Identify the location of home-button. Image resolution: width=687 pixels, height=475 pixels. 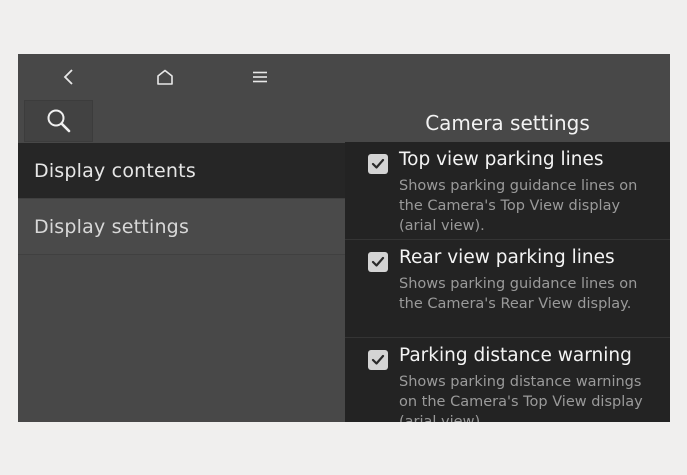
(165, 77).